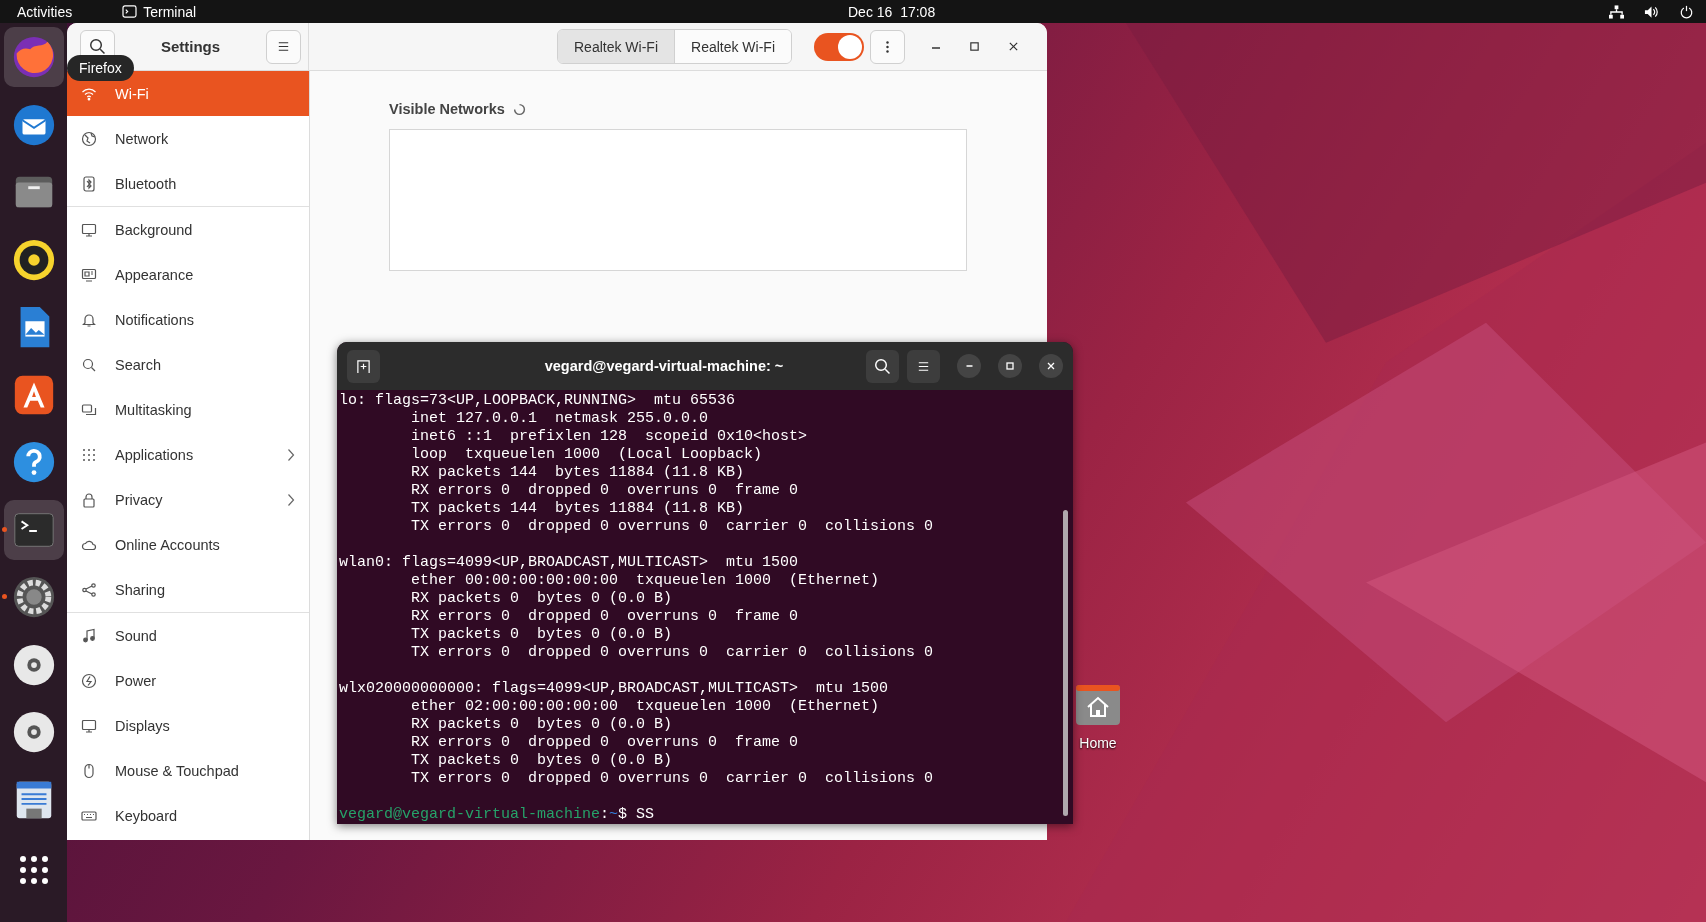 The image size is (1706, 922). I want to click on prompt-user: vegard@vegard-virtual-machine, so click(470, 814).